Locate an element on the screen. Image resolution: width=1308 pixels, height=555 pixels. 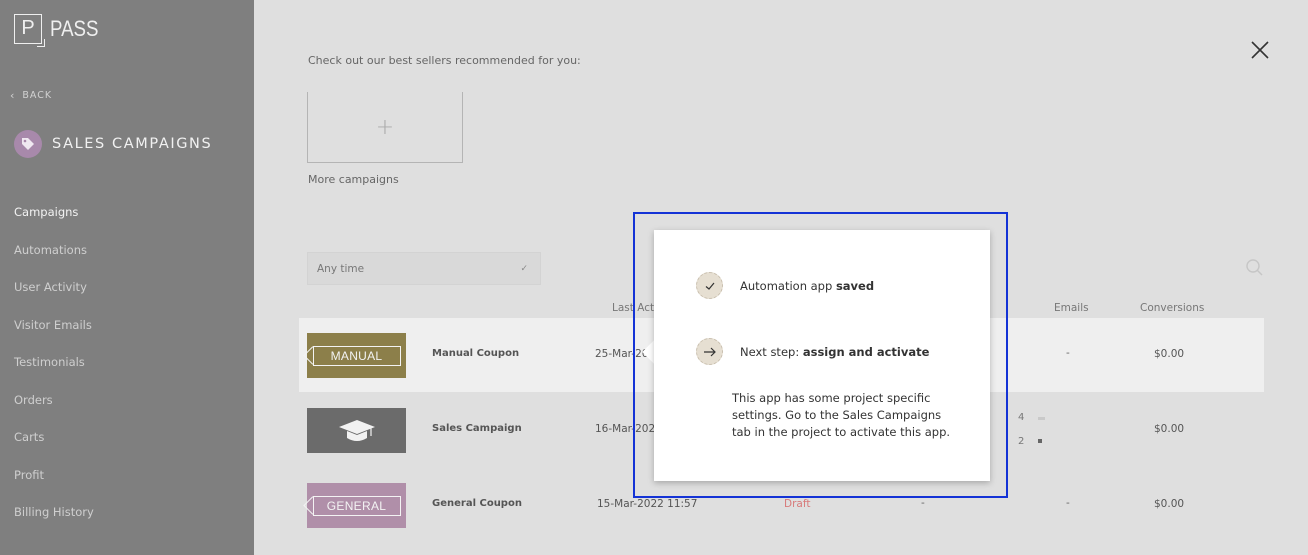
status-badge: Draft is located at coordinates (797, 504).